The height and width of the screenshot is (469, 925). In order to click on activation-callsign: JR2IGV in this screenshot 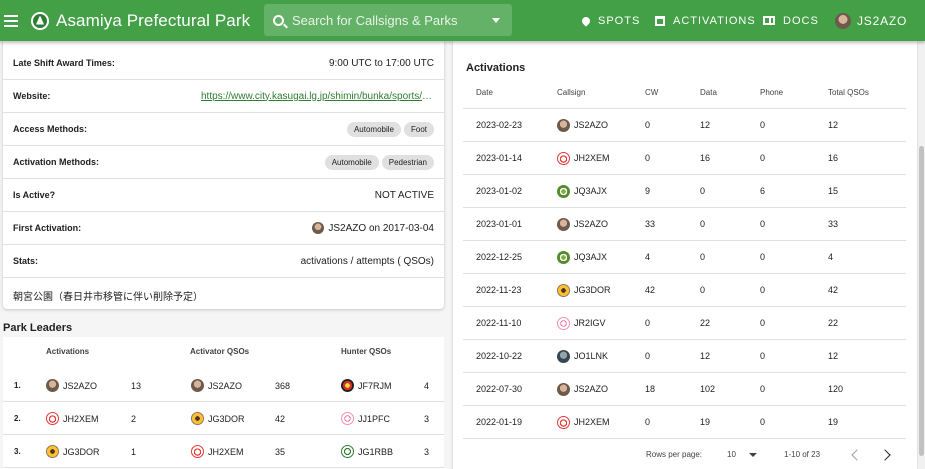, I will do `click(581, 323)`.